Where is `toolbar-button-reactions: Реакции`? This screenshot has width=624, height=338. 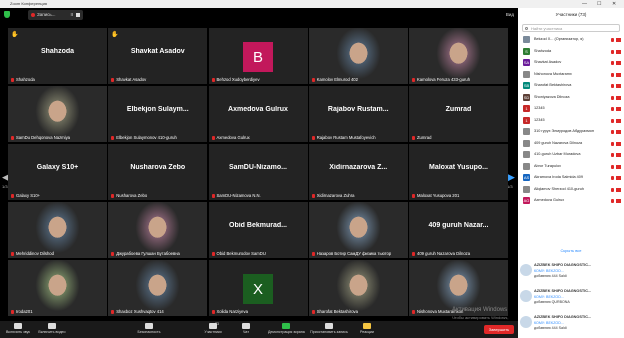
toolbar-button-reactions: Реакции is located at coordinates (367, 329).